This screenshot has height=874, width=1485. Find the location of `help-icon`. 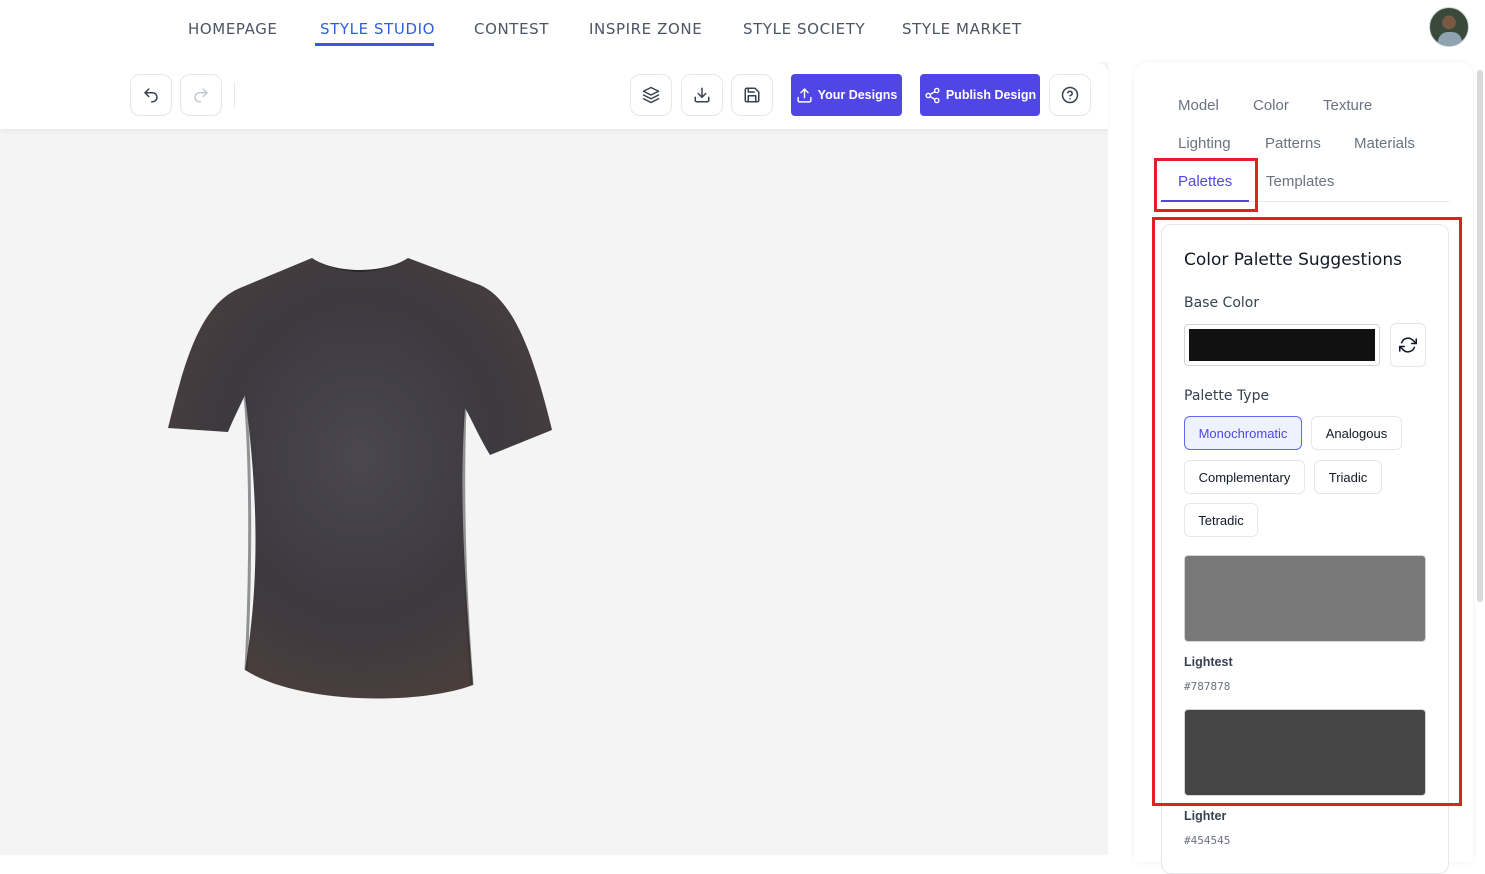

help-icon is located at coordinates (1070, 95).